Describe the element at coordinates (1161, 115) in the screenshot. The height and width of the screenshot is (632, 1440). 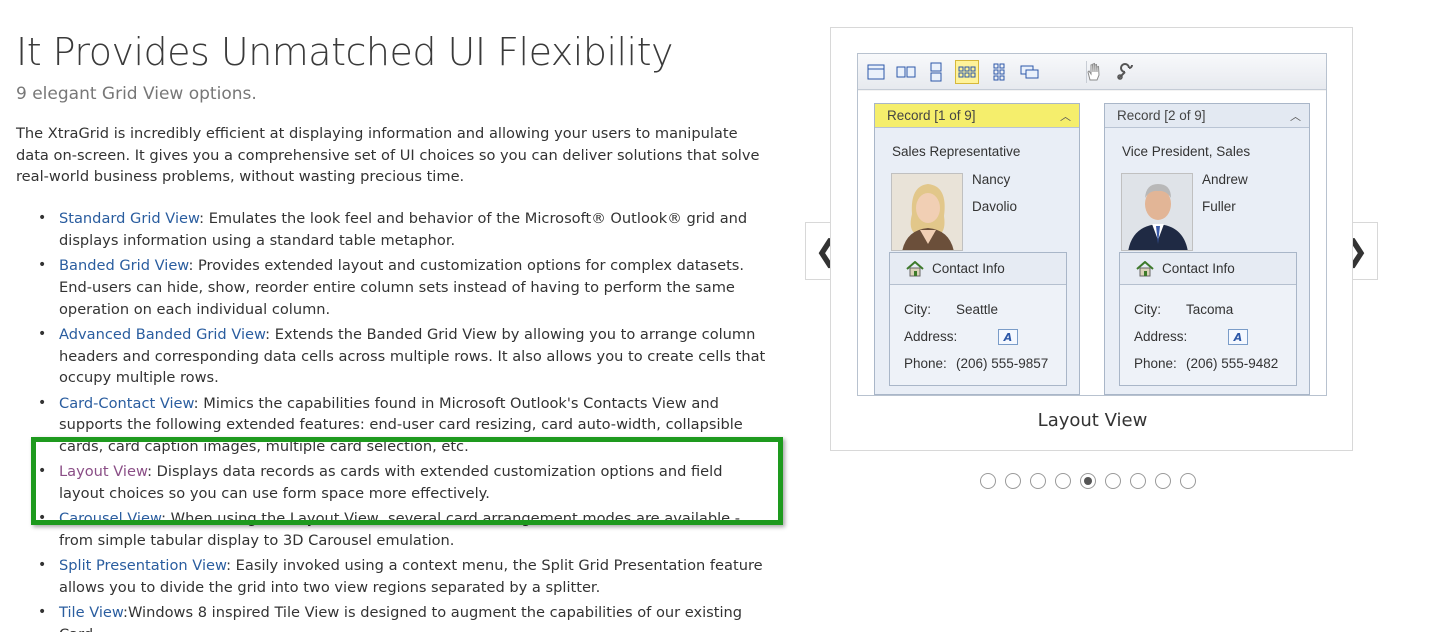
I see `card-caption: Record [2 of 9]` at that location.